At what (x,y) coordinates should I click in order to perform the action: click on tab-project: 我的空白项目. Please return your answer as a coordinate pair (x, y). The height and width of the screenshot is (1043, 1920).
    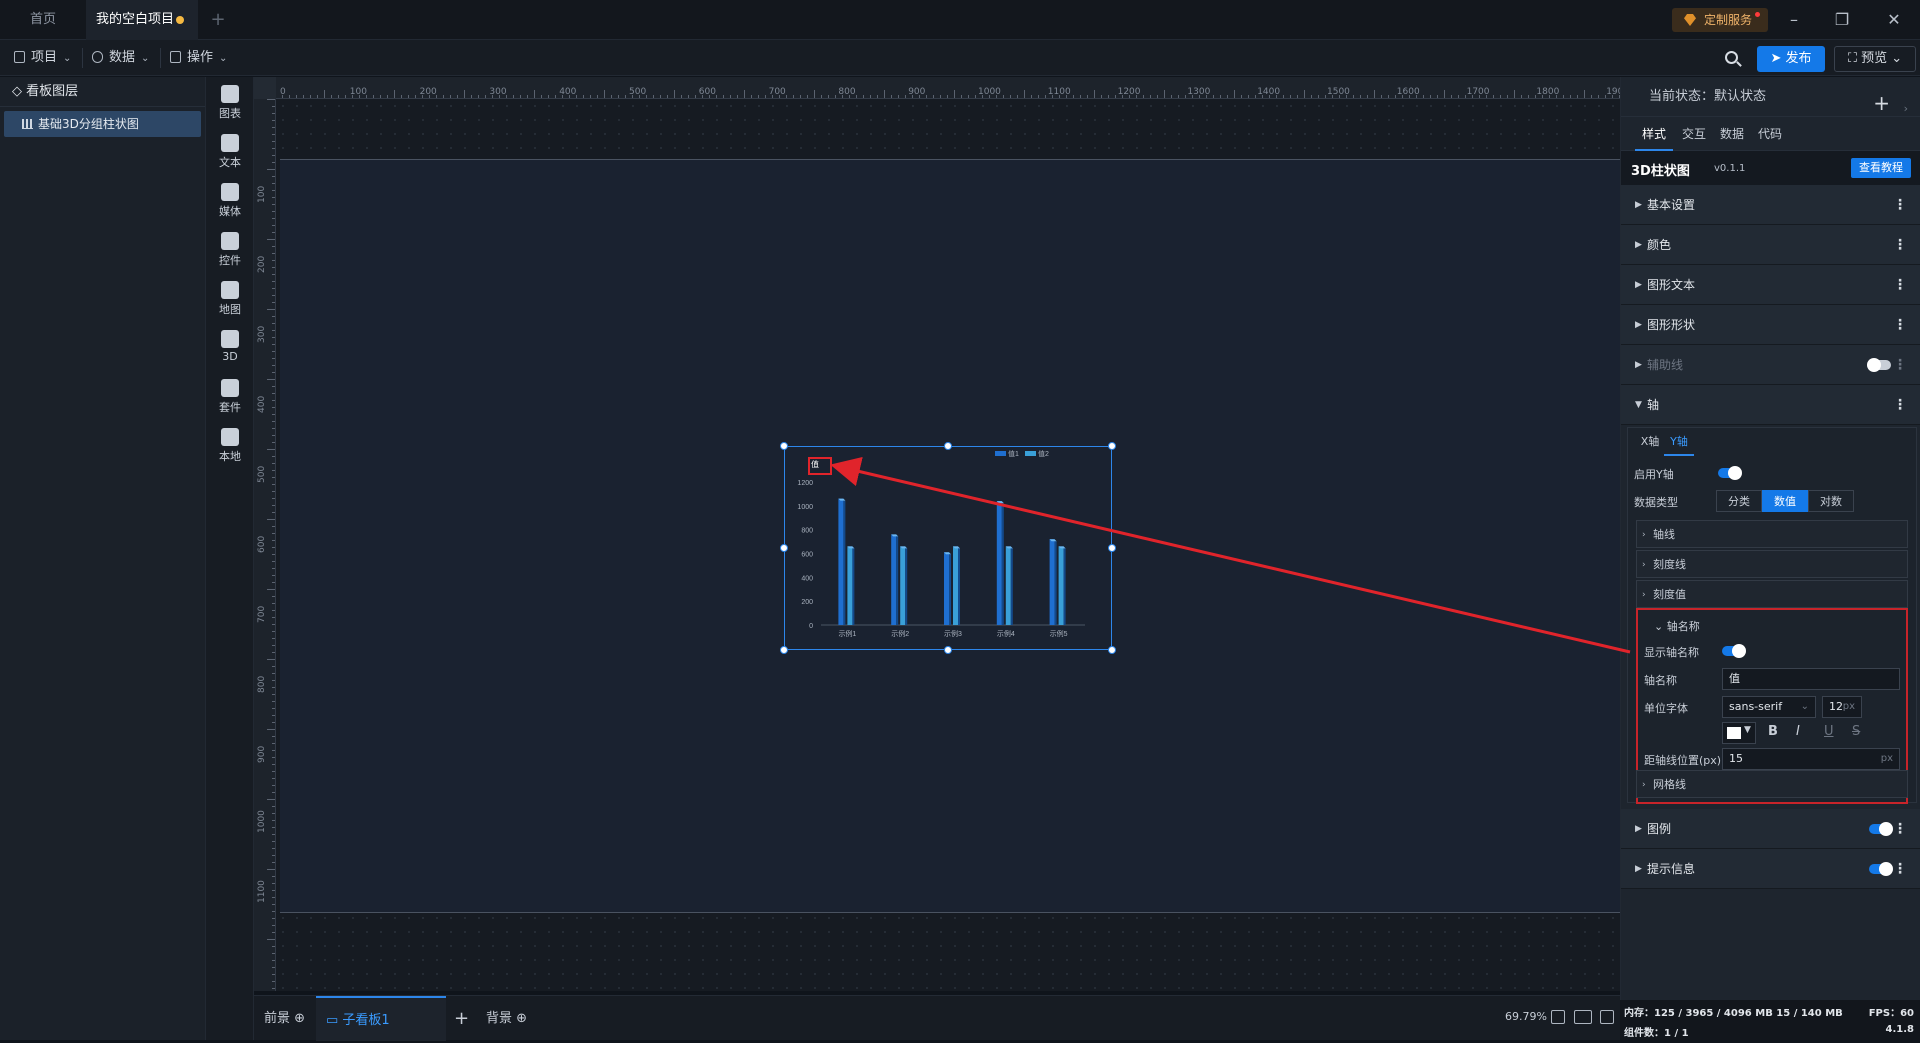
    Looking at the image, I should click on (142, 20).